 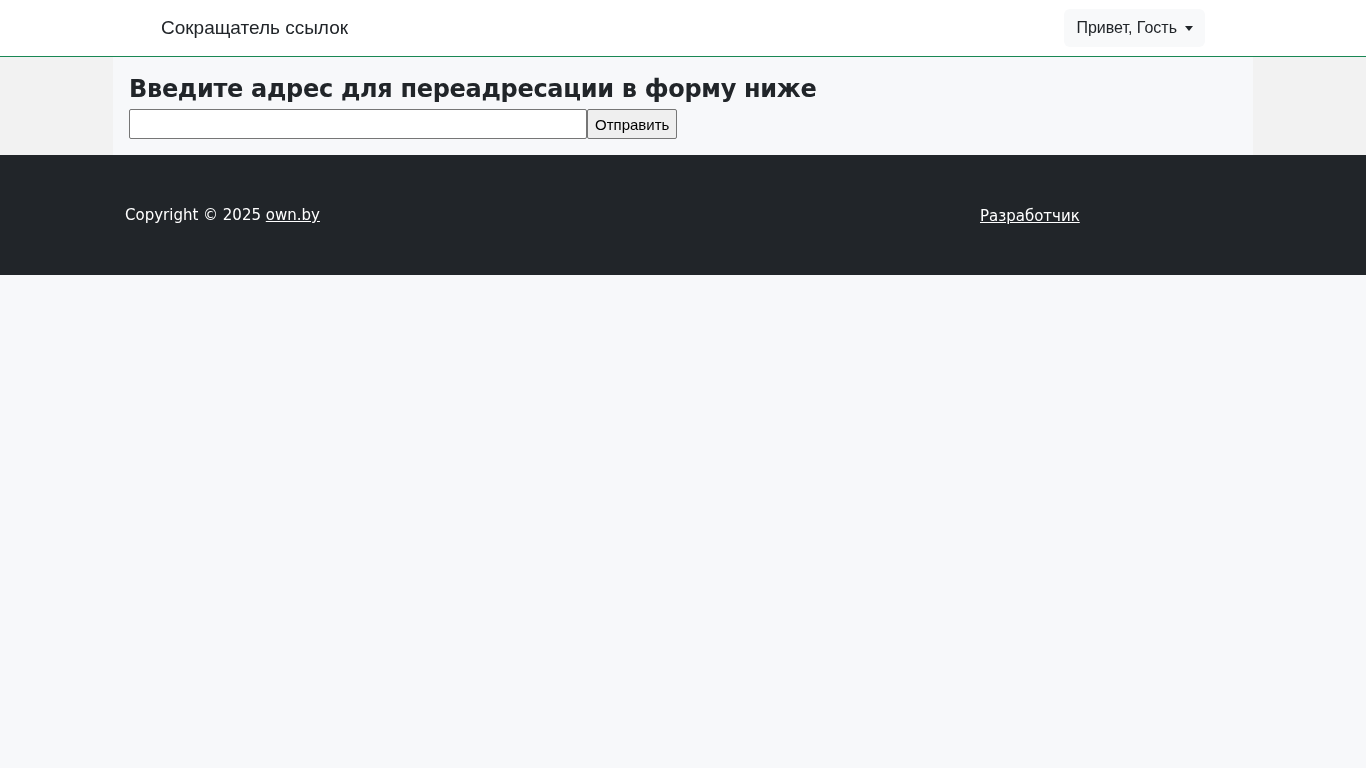 I want to click on copyright-text: Copyright © 2025 own.by, so click(x=223, y=215).